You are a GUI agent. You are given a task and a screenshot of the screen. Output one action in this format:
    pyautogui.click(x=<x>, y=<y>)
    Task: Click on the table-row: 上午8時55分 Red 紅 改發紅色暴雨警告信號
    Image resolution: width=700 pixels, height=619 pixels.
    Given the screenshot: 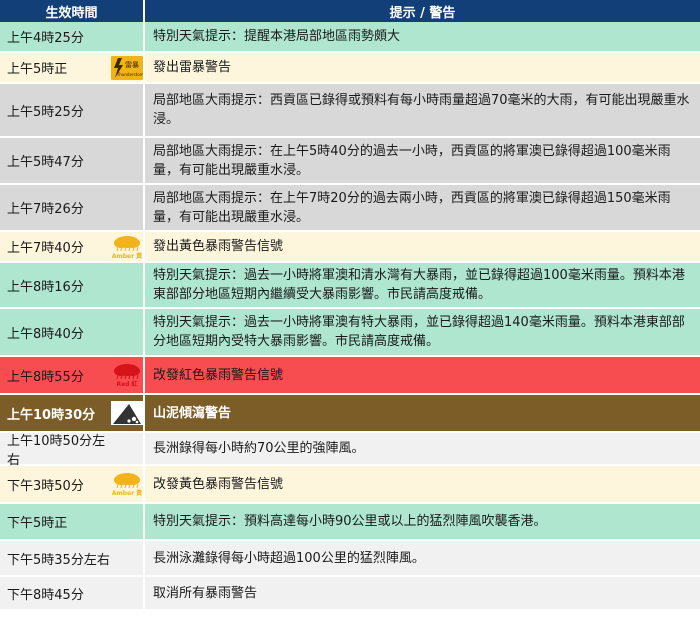 What is the action you would take?
    pyautogui.click(x=350, y=376)
    